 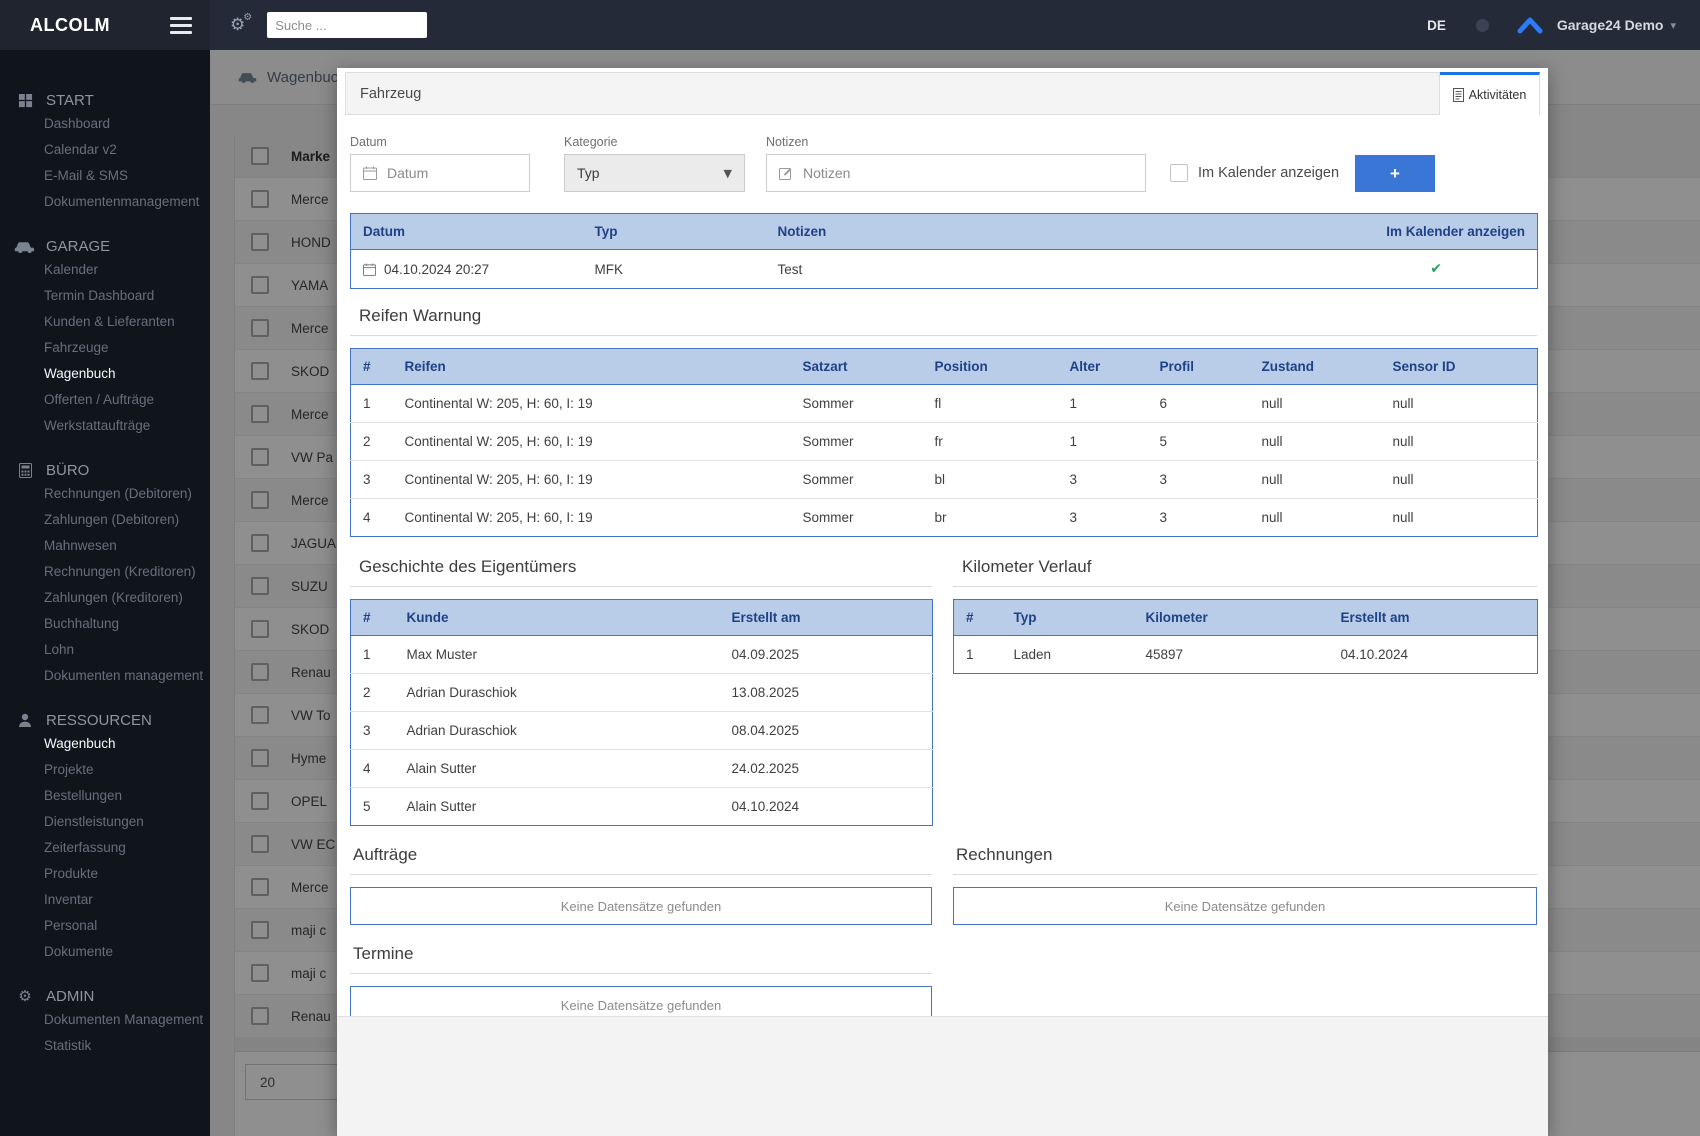 What do you see at coordinates (956, 173) in the screenshot?
I see `notizen-input` at bounding box center [956, 173].